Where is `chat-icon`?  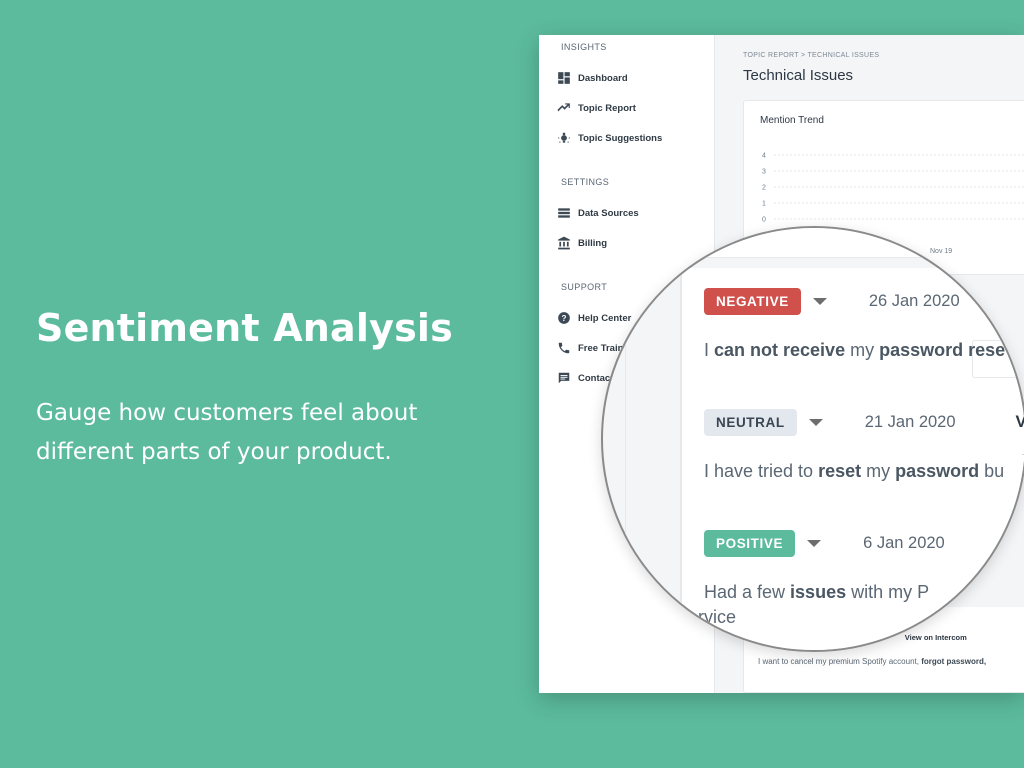 chat-icon is located at coordinates (564, 378).